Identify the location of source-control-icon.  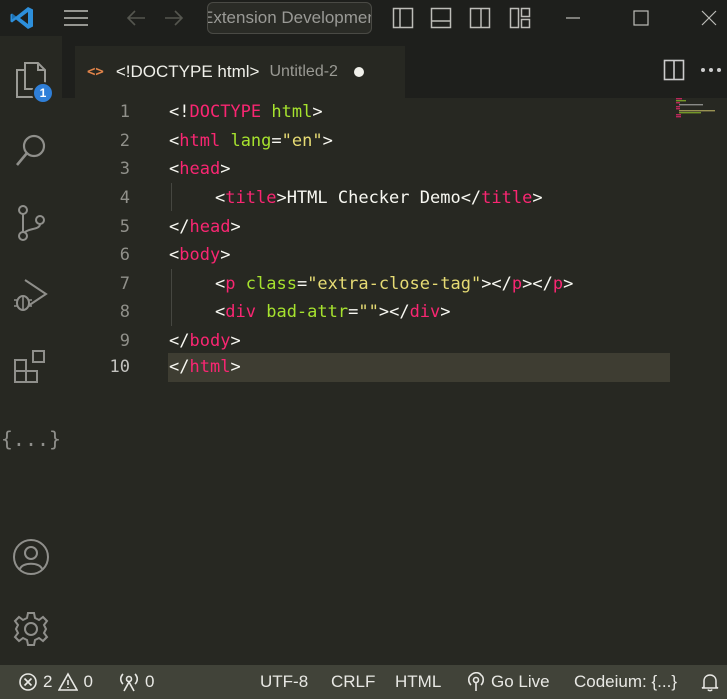
(31, 223).